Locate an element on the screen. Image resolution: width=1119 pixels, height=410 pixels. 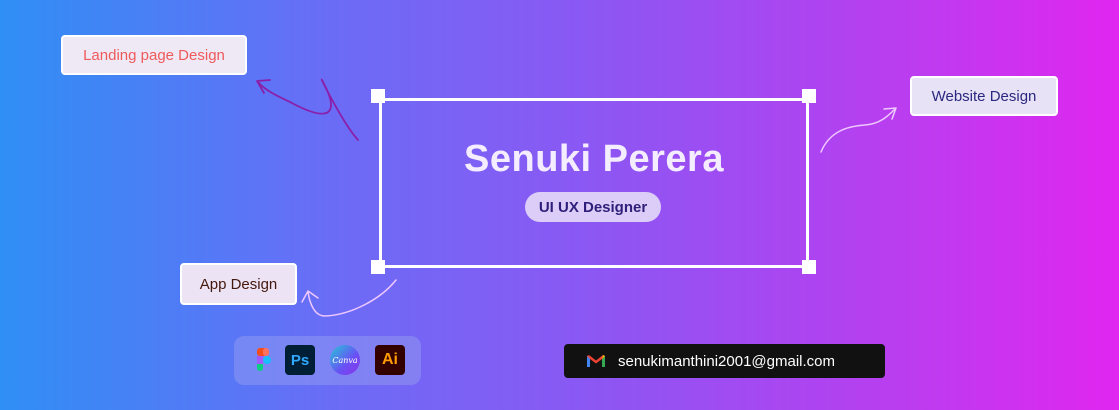
frame-handle-bottom-left is located at coordinates (378, 267).